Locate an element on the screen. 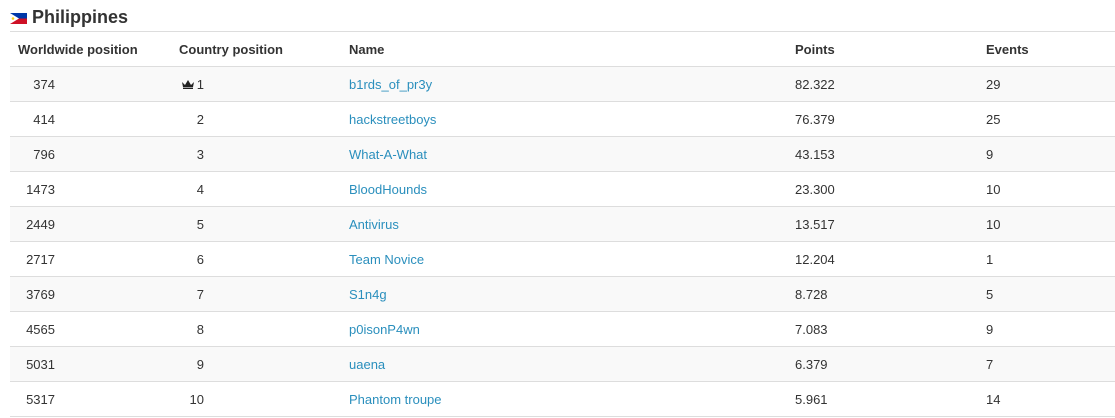  col-events: Events is located at coordinates (1050, 49).